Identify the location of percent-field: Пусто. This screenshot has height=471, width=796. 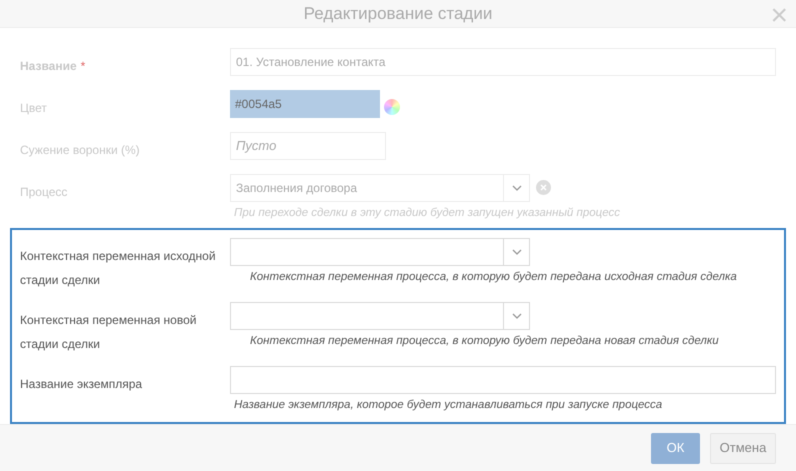
(308, 146).